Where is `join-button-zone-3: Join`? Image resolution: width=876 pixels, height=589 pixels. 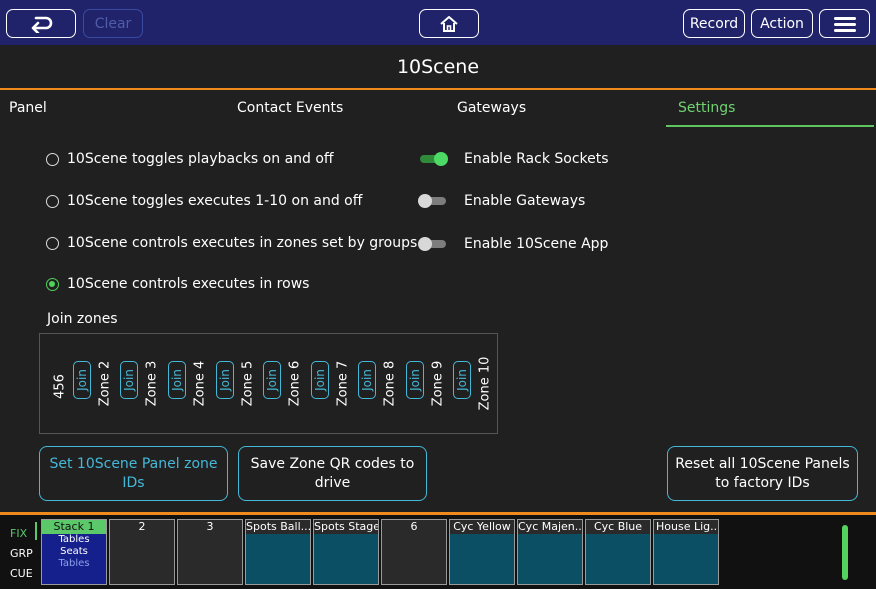
join-button-zone-3: Join is located at coordinates (129, 380).